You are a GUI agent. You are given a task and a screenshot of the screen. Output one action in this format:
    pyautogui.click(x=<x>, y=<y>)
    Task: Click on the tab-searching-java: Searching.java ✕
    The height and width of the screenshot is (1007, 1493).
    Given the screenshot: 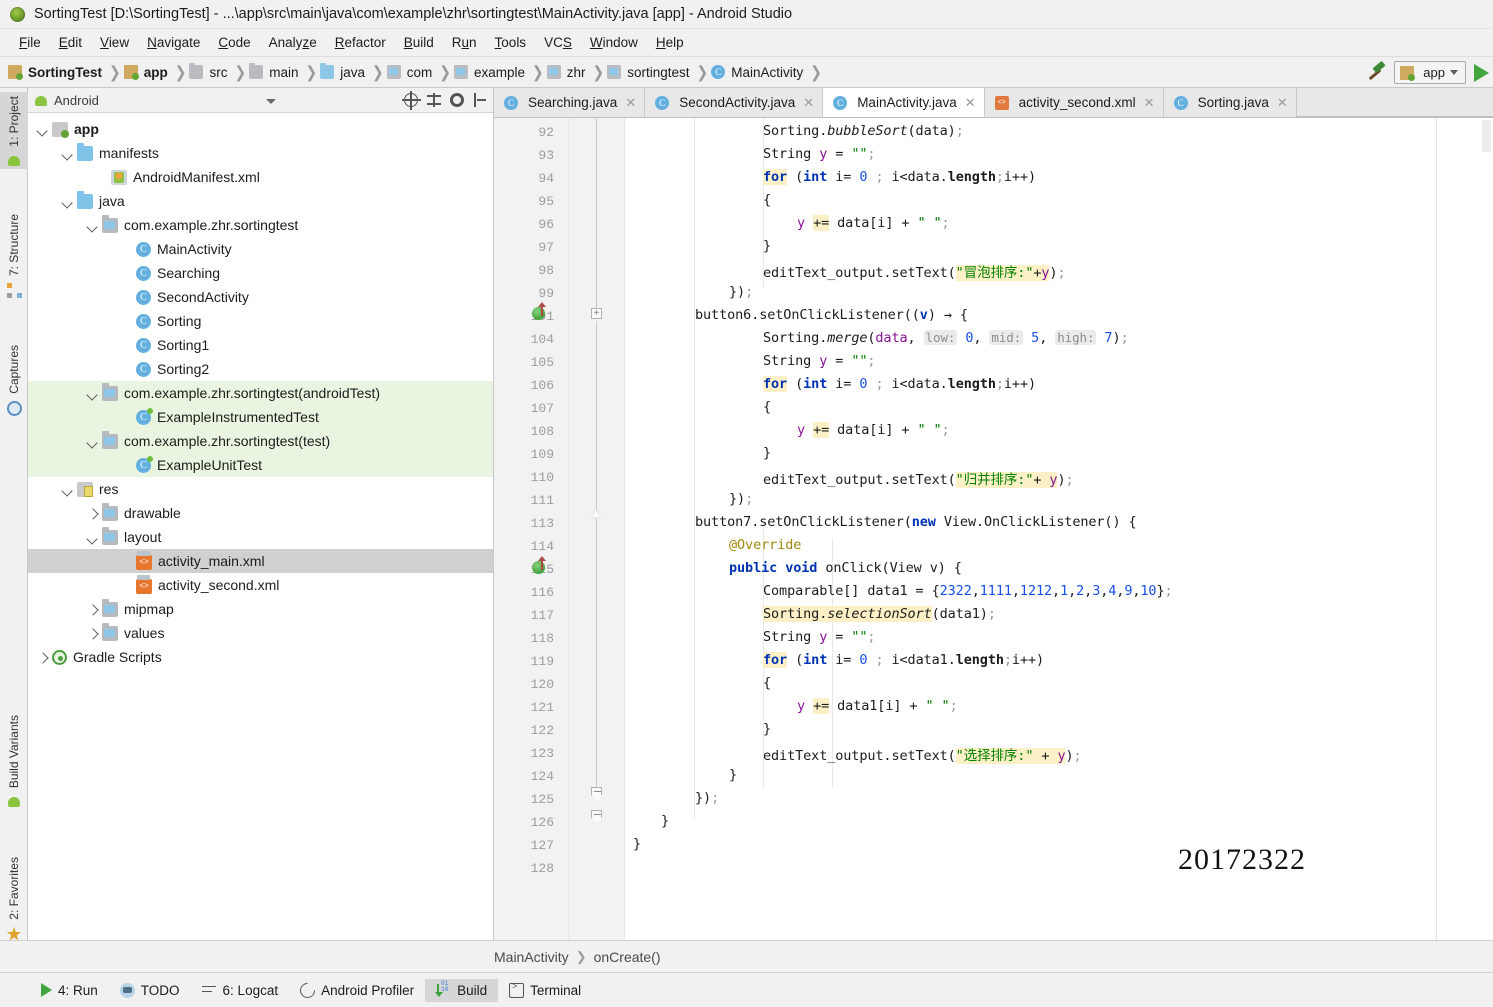 What is the action you would take?
    pyautogui.click(x=570, y=102)
    